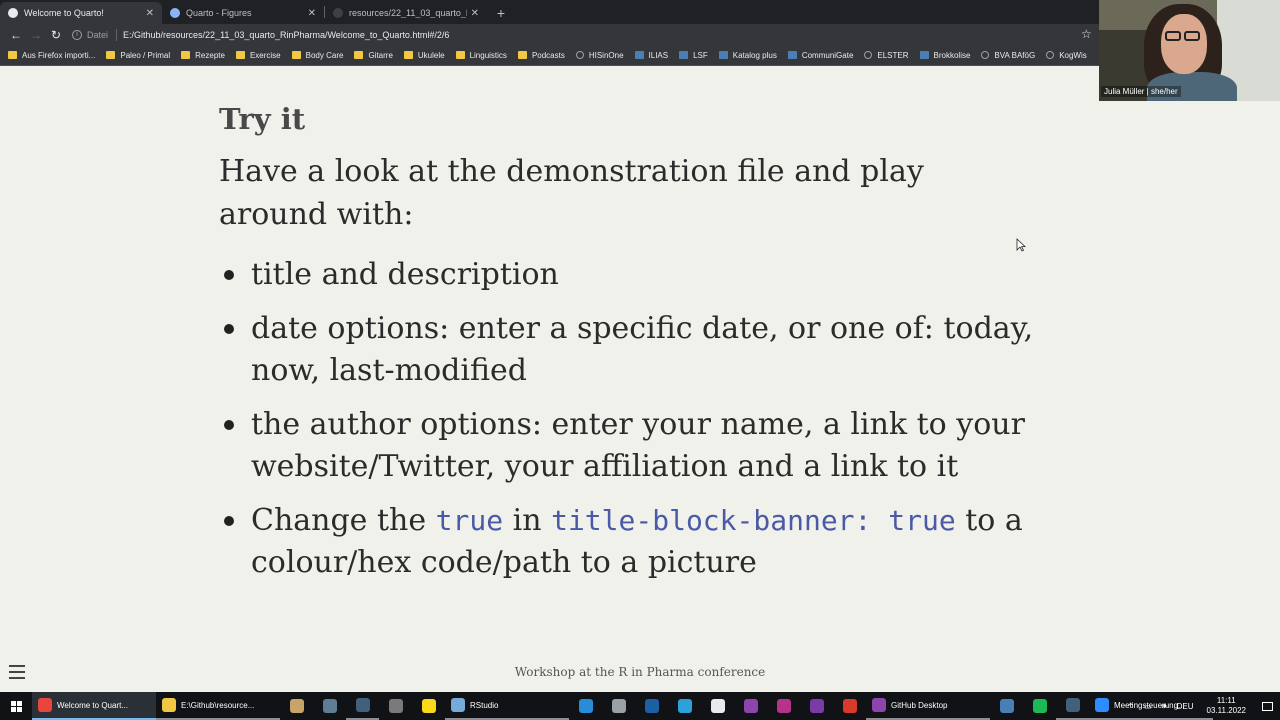 The height and width of the screenshot is (720, 1280). I want to click on list-item: title and description, so click(649, 275).